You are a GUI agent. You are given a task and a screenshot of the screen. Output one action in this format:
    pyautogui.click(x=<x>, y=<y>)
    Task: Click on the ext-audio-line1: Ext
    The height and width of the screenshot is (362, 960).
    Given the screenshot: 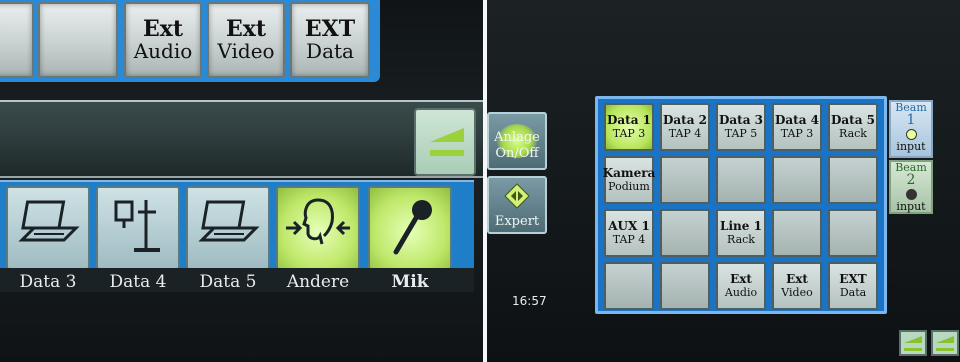 What is the action you would take?
    pyautogui.click(x=163, y=28)
    